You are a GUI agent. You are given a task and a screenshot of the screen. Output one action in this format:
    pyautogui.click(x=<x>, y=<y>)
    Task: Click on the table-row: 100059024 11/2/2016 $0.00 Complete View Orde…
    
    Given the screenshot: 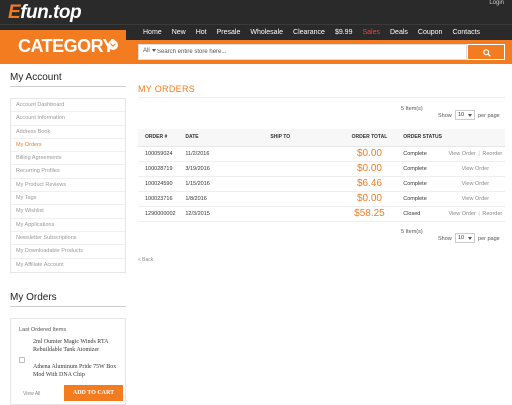 What is the action you would take?
    pyautogui.click(x=321, y=154)
    